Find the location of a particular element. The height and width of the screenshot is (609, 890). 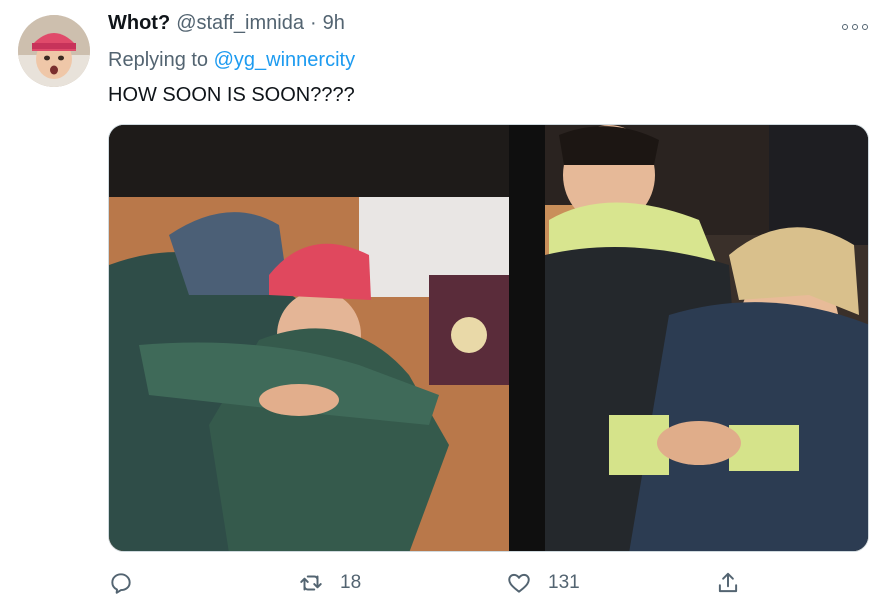

user-handle: @staff_imnida is located at coordinates (240, 23).